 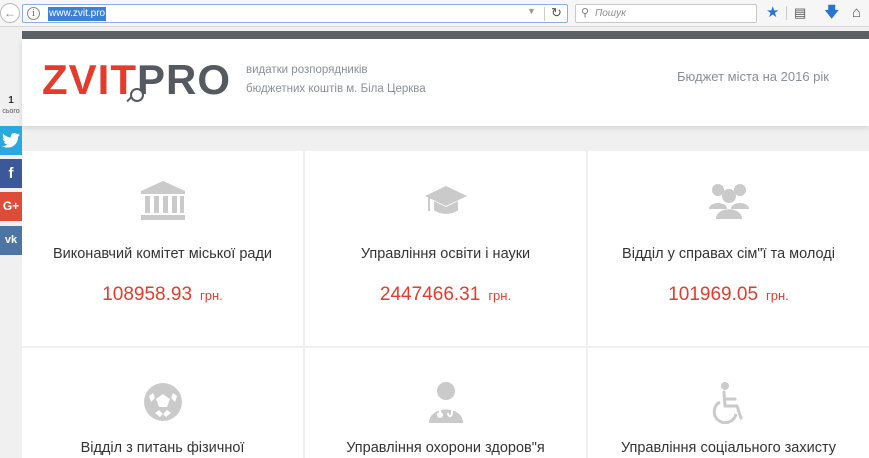 What do you see at coordinates (162, 448) in the screenshot?
I see `category-title: Відділ з питань фізичної` at bounding box center [162, 448].